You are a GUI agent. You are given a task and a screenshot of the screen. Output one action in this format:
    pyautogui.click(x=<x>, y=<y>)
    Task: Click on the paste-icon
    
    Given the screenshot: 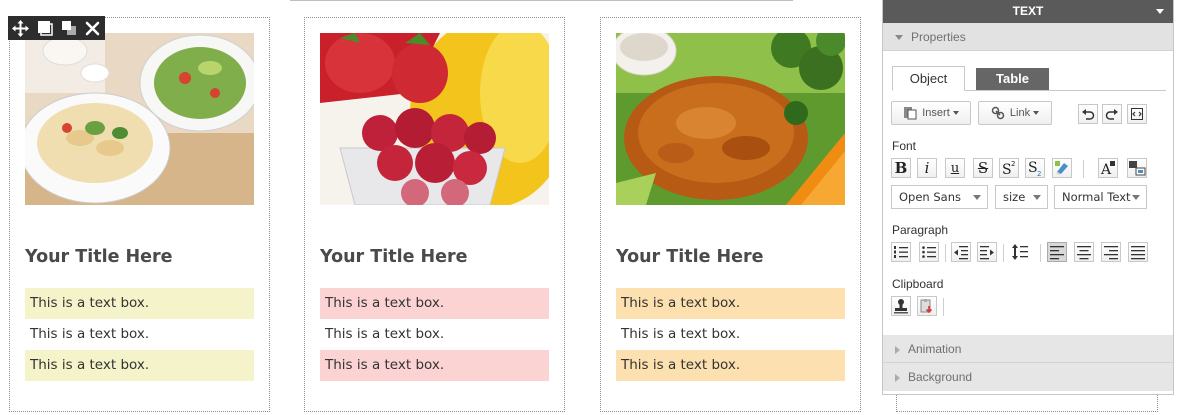 What is the action you would take?
    pyautogui.click(x=926, y=306)
    